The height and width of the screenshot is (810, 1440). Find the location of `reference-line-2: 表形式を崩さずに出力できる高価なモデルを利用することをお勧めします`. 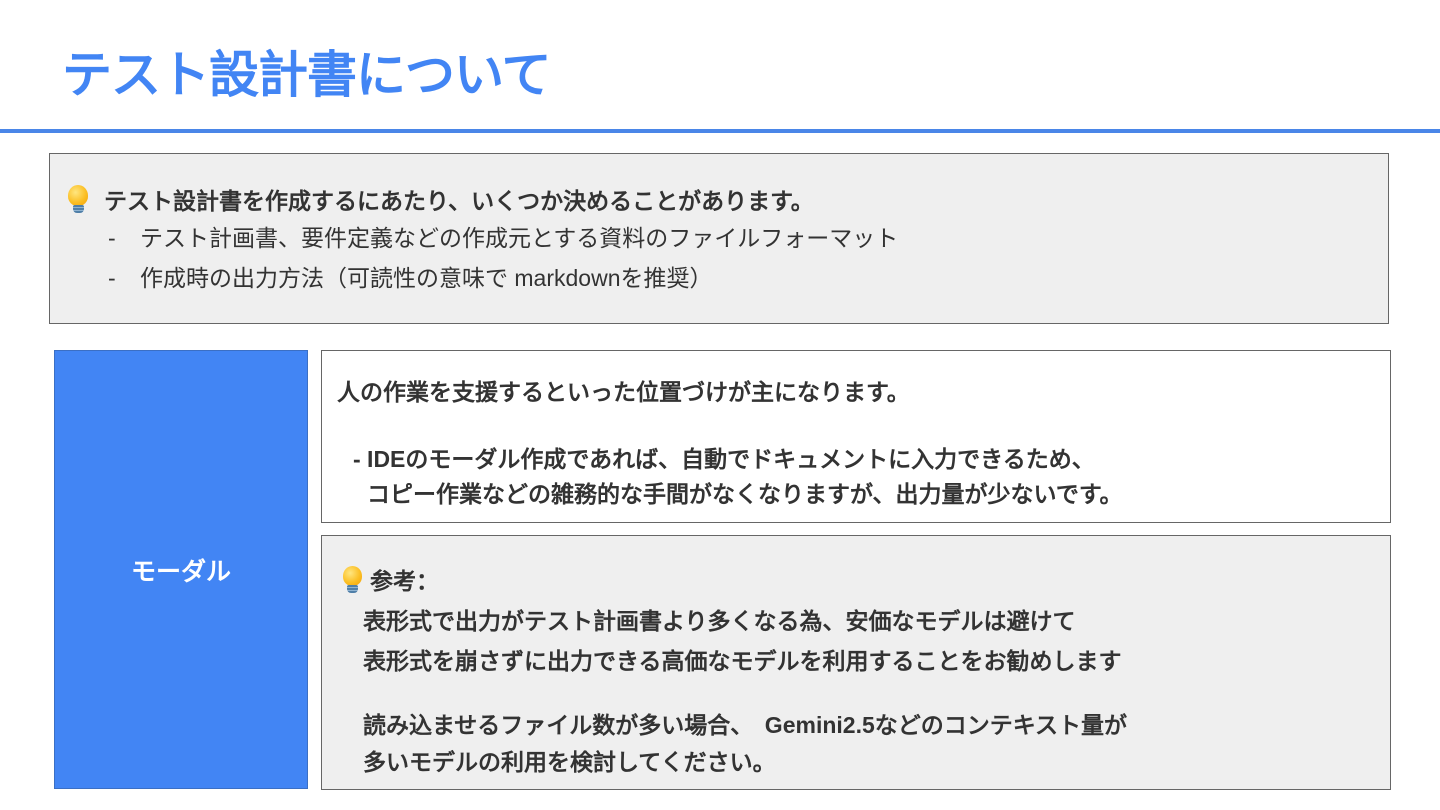

reference-line-2: 表形式を崩さずに出力できる高価なモデルを利用することをお勧めします is located at coordinates (742, 661).